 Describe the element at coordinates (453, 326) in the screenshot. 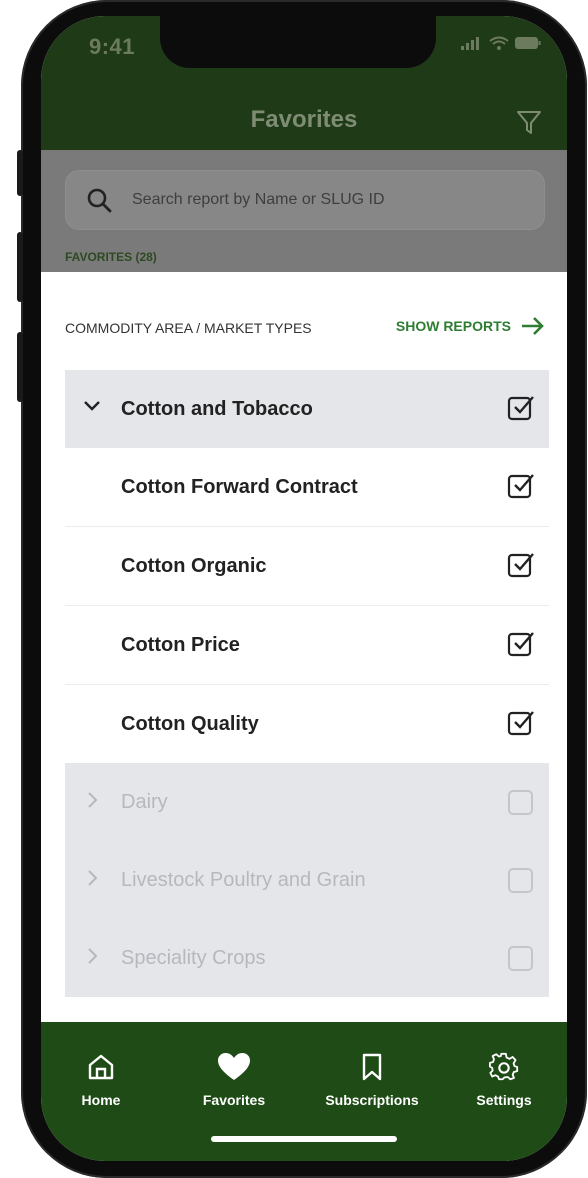

I see `show-reports-label: SHOW REPORTS` at that location.